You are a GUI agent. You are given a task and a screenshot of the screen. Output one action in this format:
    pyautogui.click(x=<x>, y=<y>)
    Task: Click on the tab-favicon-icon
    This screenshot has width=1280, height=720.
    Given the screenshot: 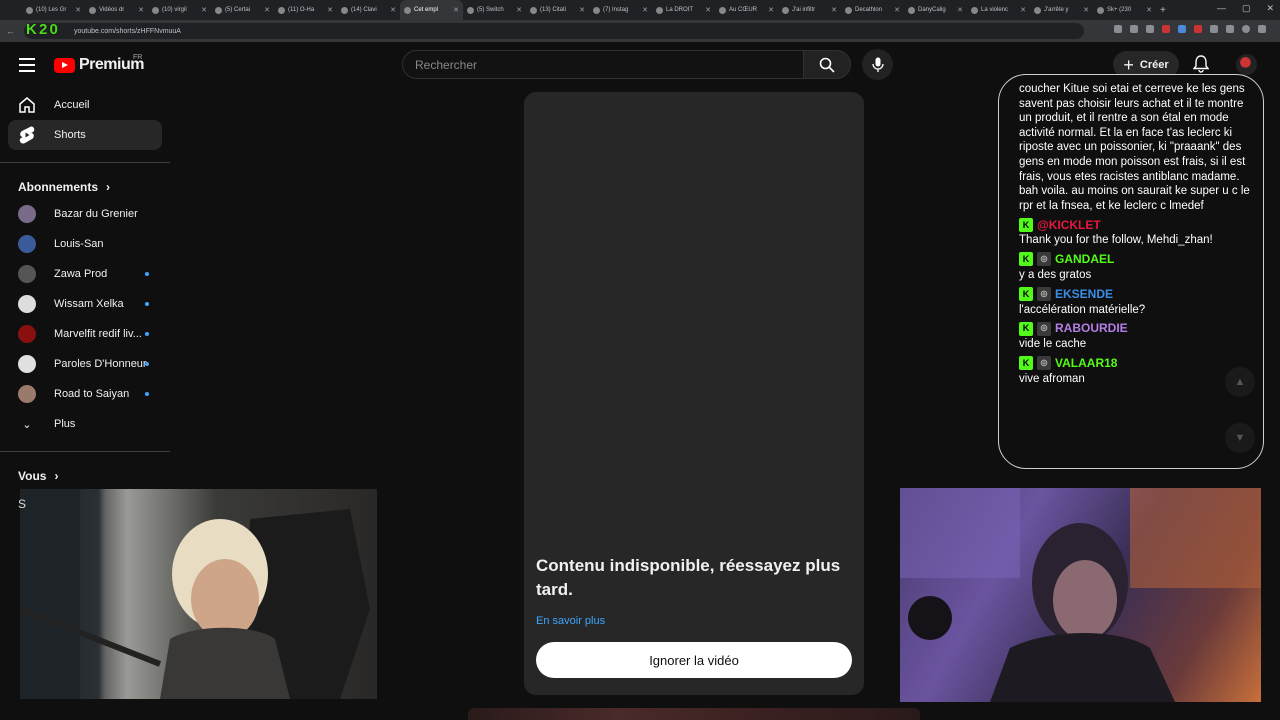 What is the action you would take?
    pyautogui.click(x=911, y=10)
    